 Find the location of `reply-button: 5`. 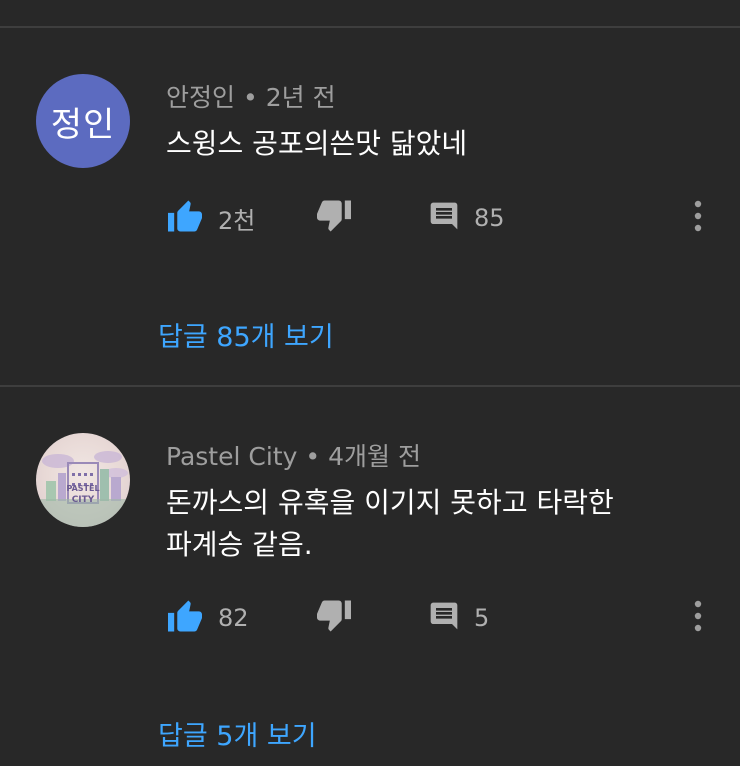

reply-button: 5 is located at coordinates (458, 618).